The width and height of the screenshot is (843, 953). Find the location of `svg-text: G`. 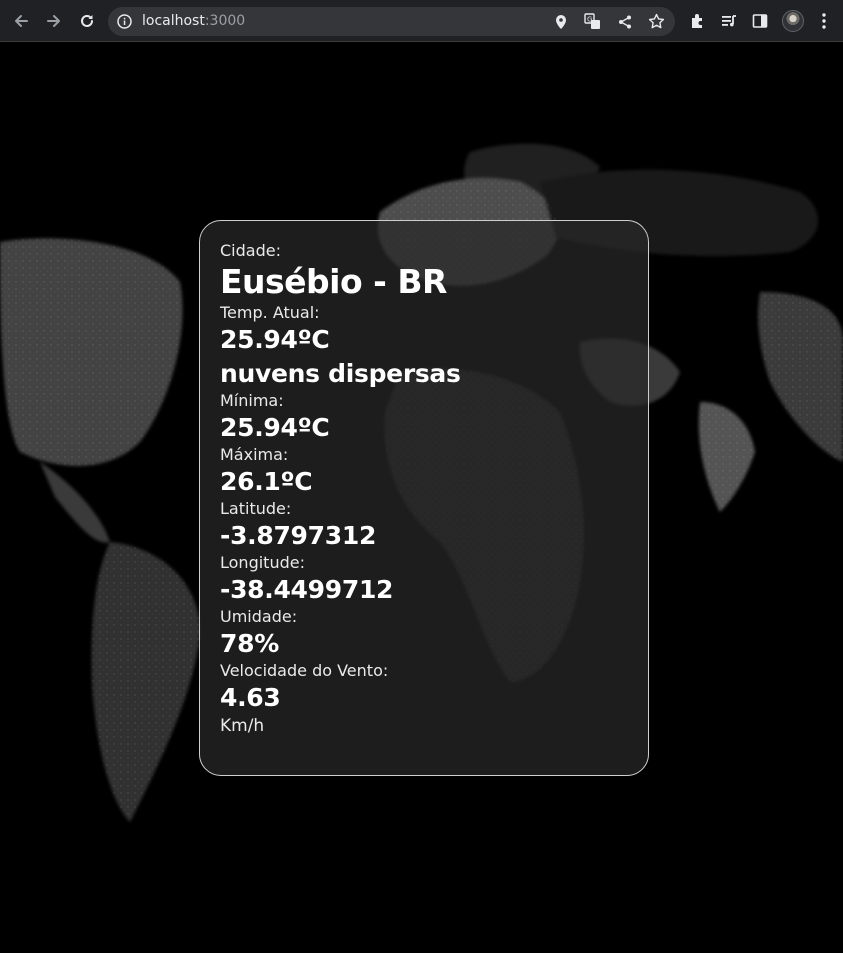

svg-text: G is located at coordinates (589, 19).